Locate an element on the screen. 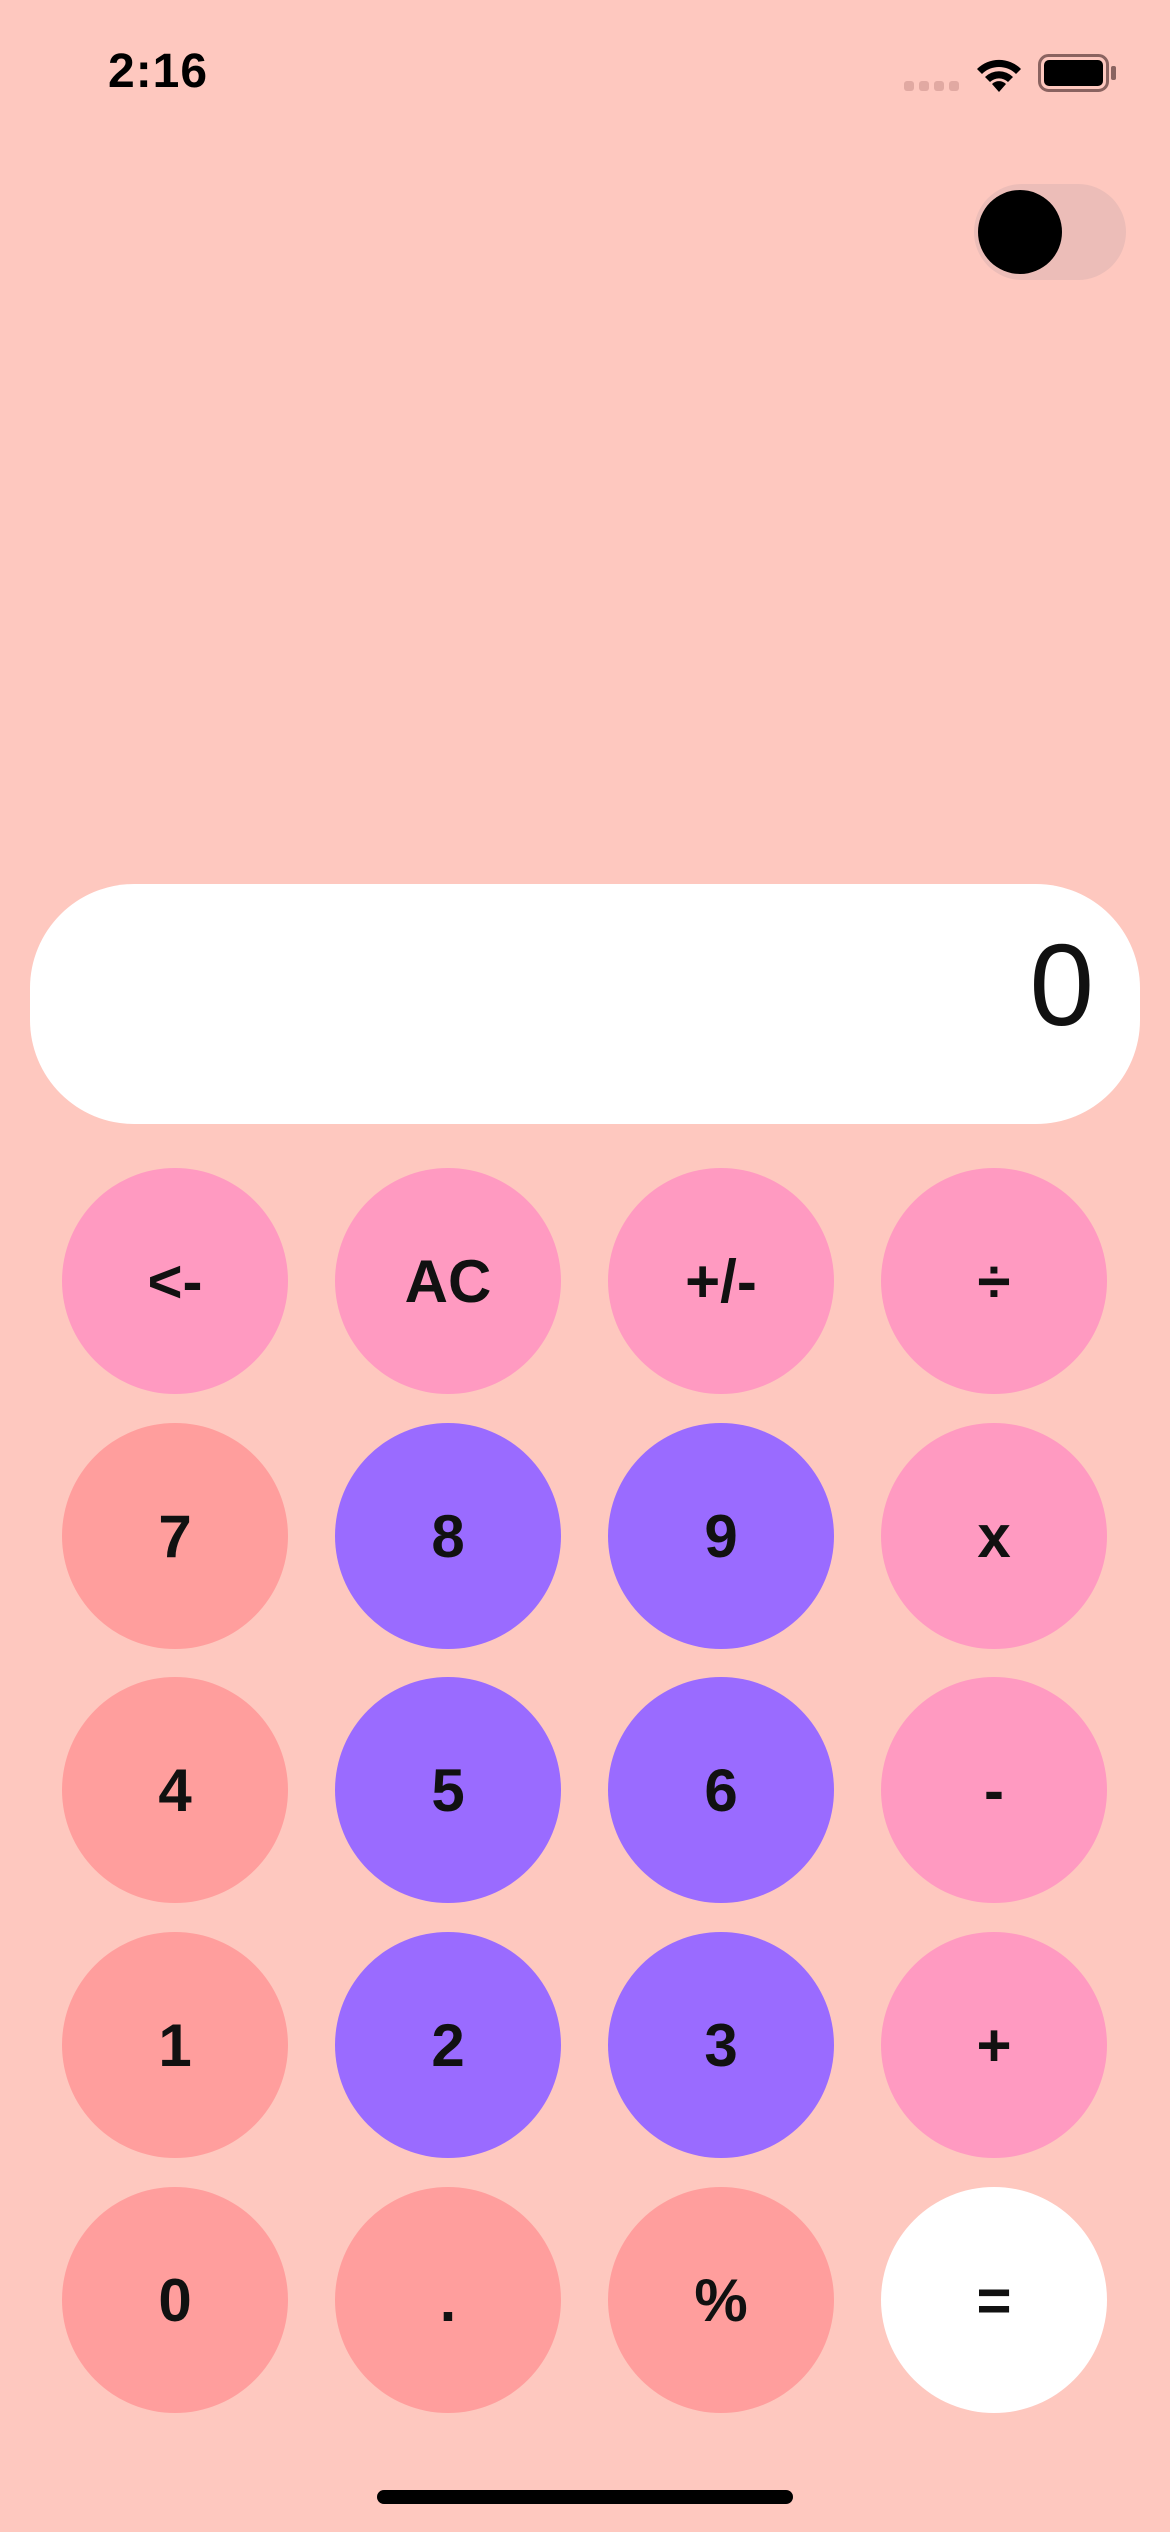  digit-0-button: 0 is located at coordinates (175, 2300).